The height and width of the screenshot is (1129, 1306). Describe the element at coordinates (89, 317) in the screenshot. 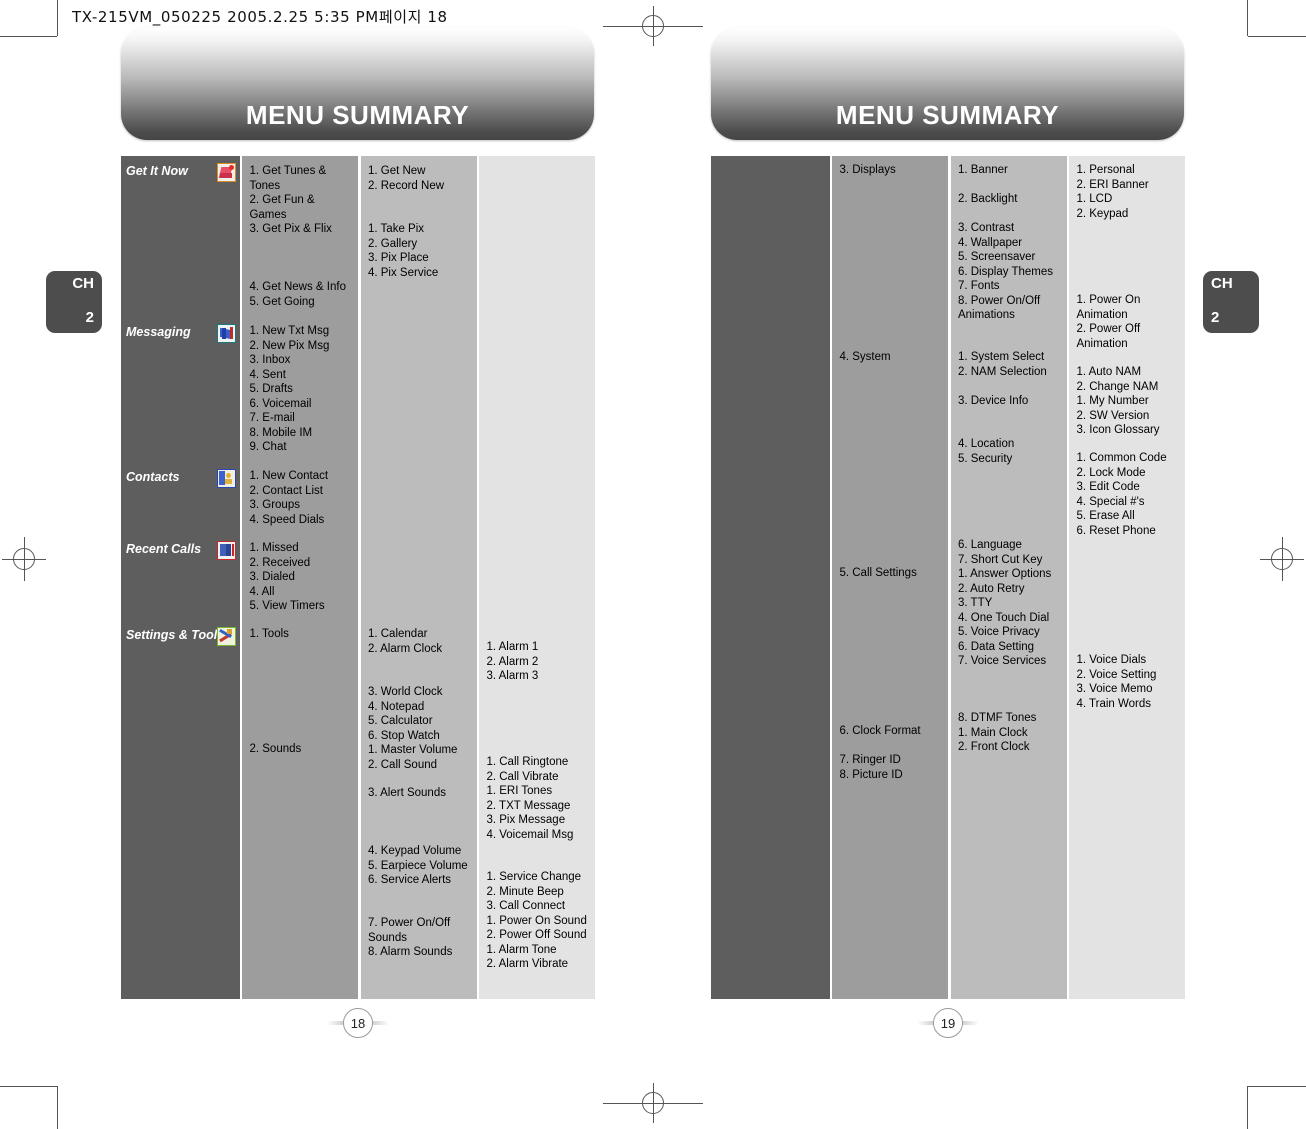

I see `left-chapter-number: 2` at that location.